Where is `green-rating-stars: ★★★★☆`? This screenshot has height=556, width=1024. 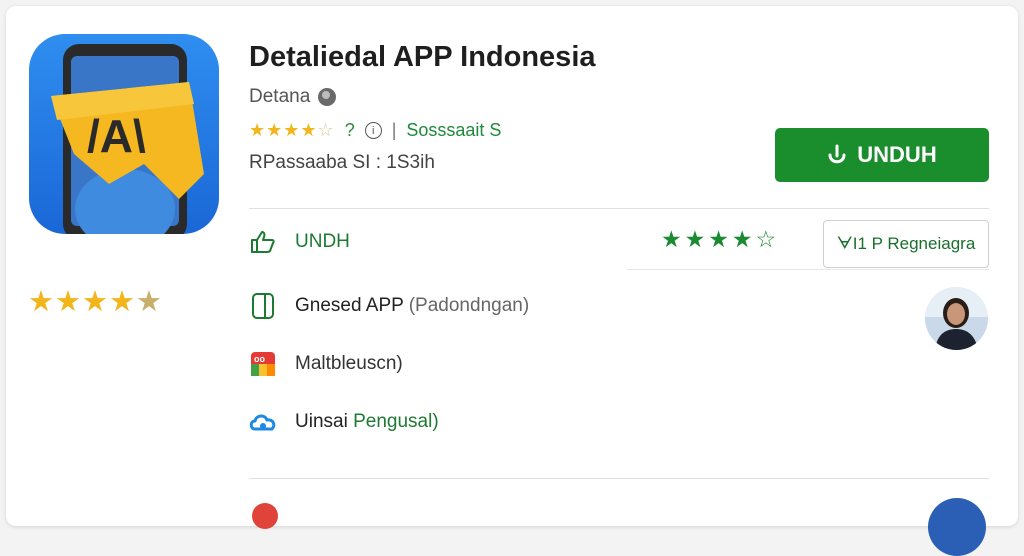
green-rating-stars: ★★★★☆ is located at coordinates (720, 239).